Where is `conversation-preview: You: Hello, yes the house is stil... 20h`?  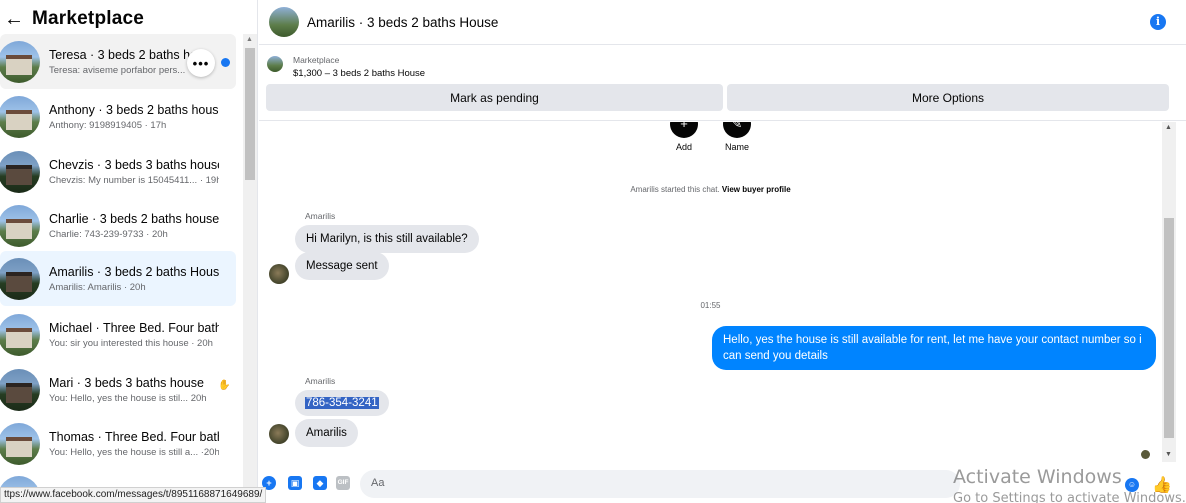
conversation-preview: You: Hello, yes the house is stil... 20h is located at coordinates (128, 398).